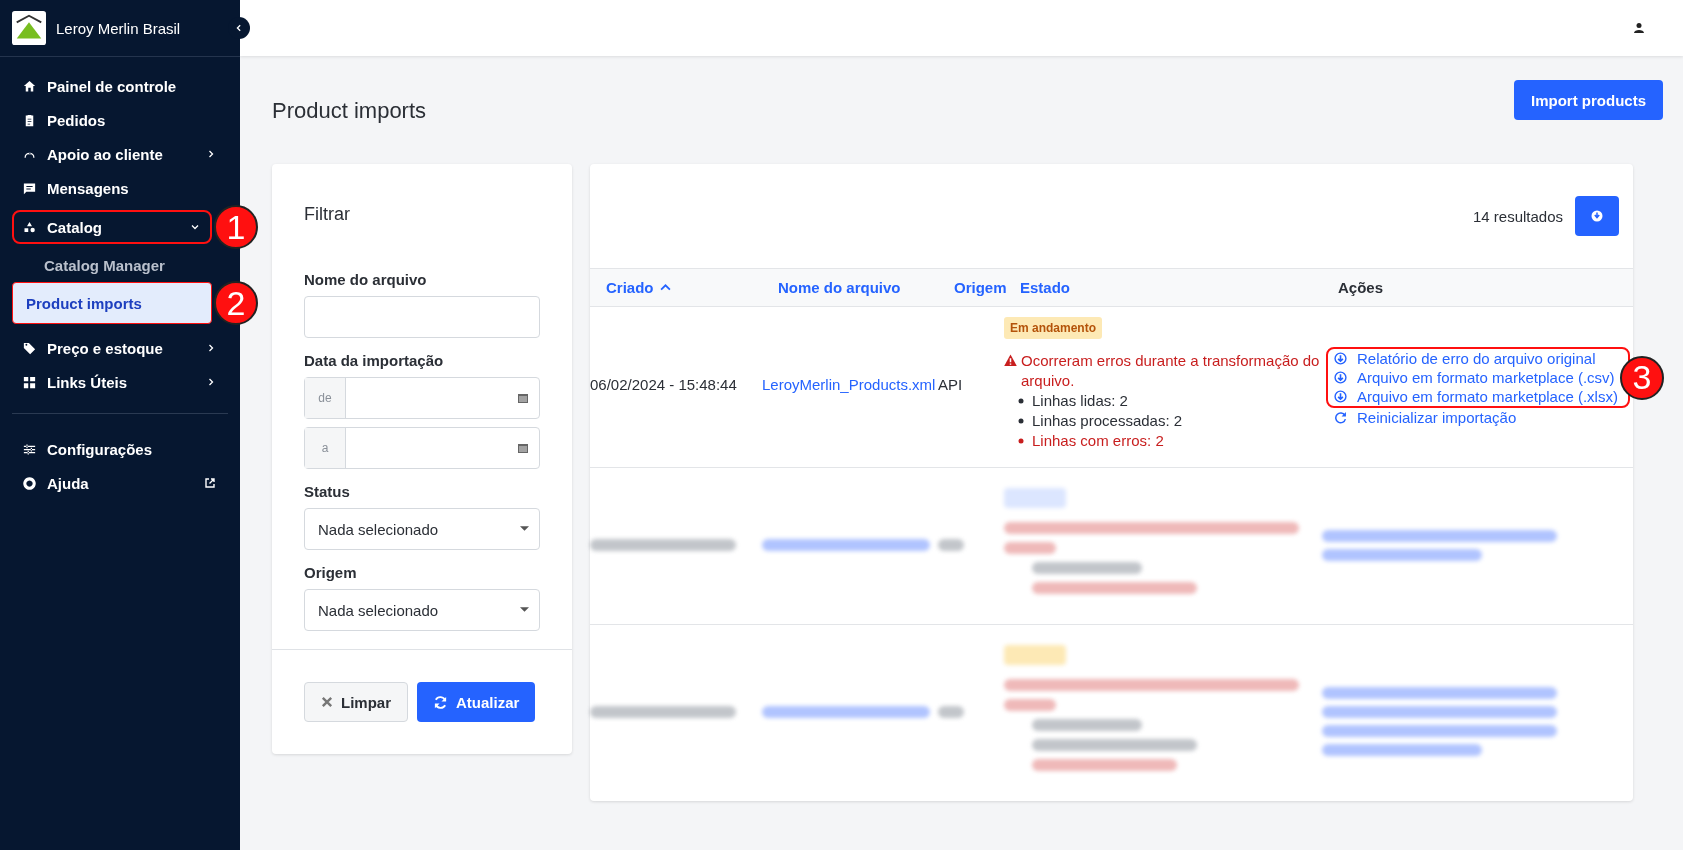  I want to click on file-link: LeroyMerlin_Products.xml, so click(849, 384).